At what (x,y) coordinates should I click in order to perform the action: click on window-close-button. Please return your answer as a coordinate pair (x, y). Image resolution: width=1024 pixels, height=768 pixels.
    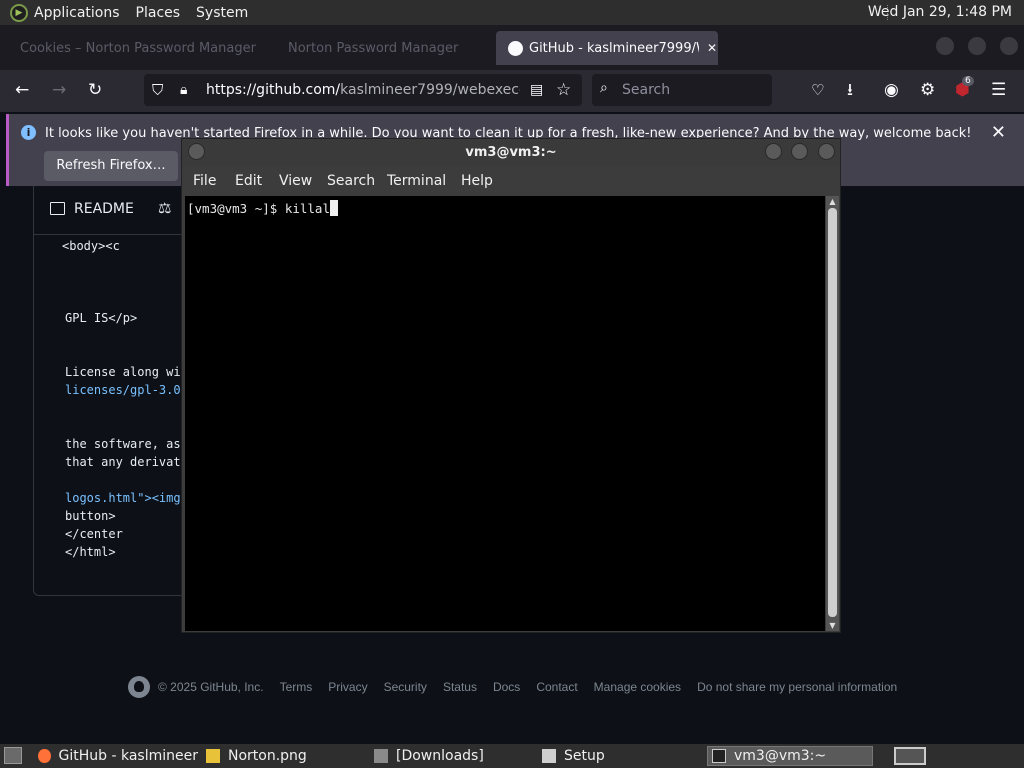
    Looking at the image, I should click on (1009, 46).